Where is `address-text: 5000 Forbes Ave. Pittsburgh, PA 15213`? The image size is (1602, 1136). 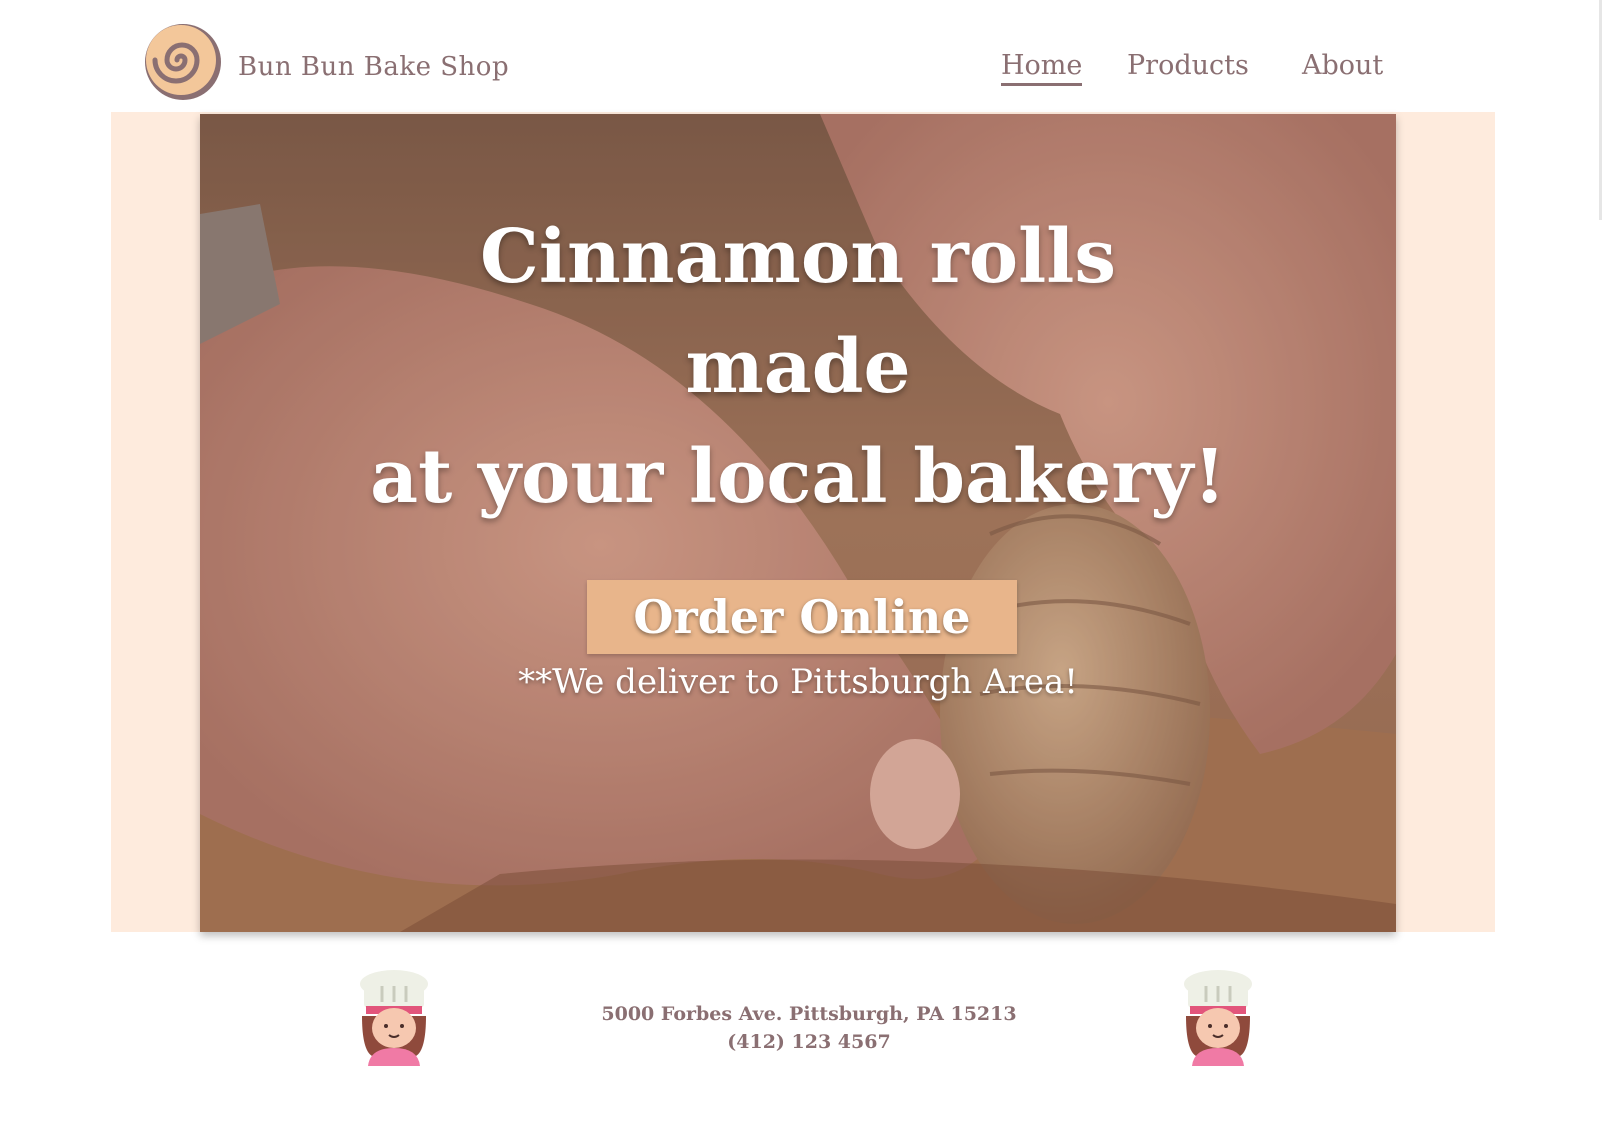 address-text: 5000 Forbes Ave. Pittsburgh, PA 15213 is located at coordinates (809, 1014).